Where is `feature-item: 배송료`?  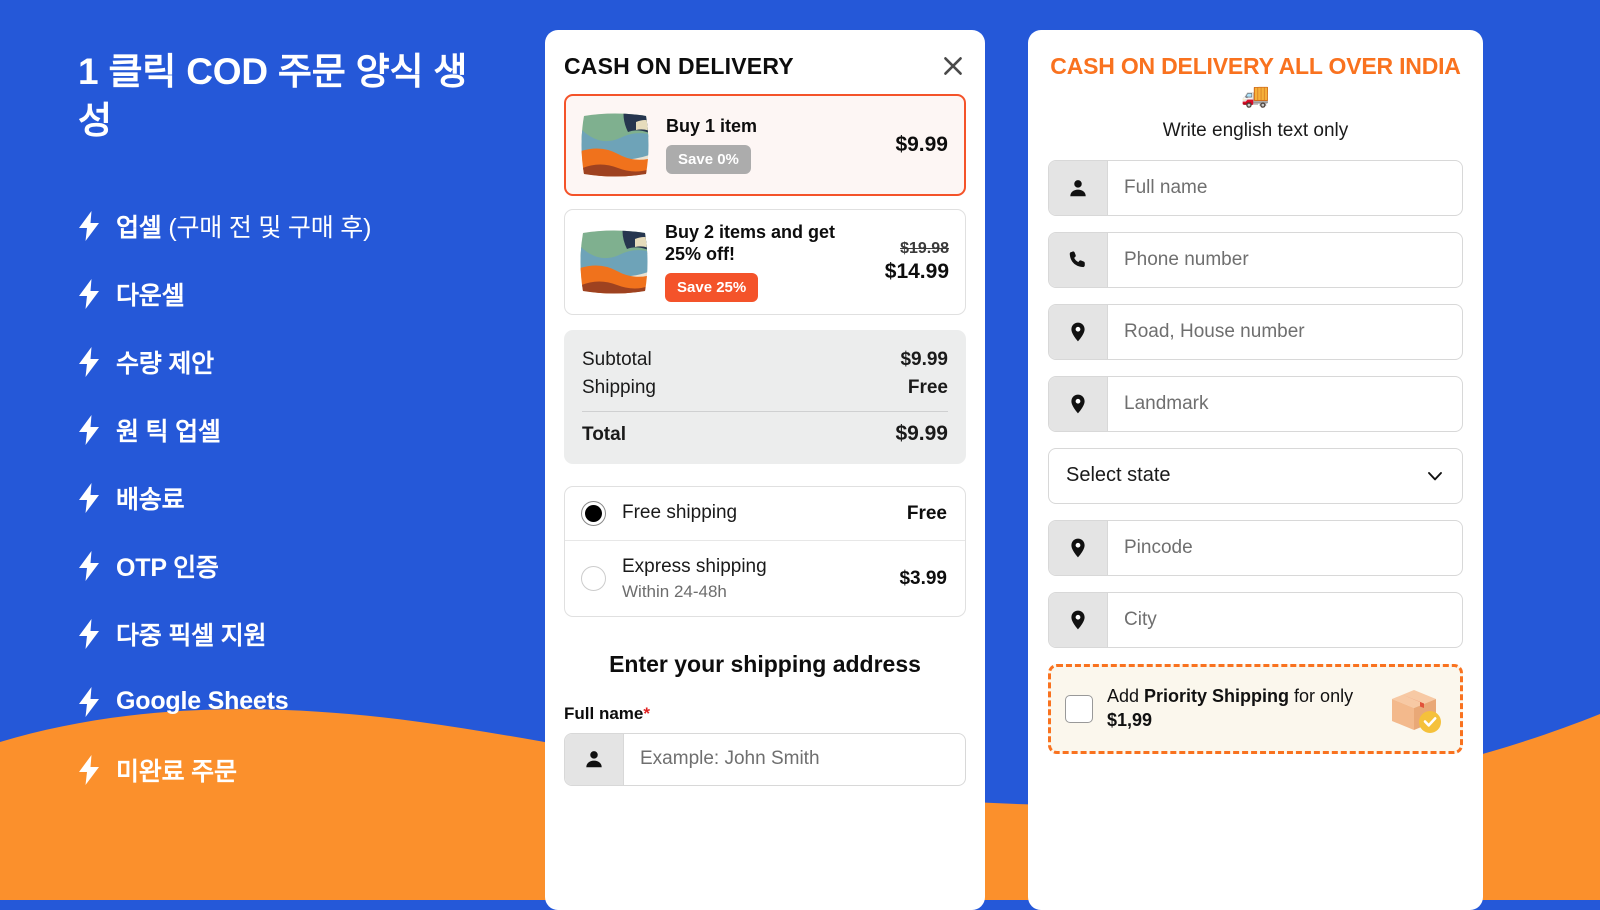 feature-item: 배송료 is located at coordinates (311, 498).